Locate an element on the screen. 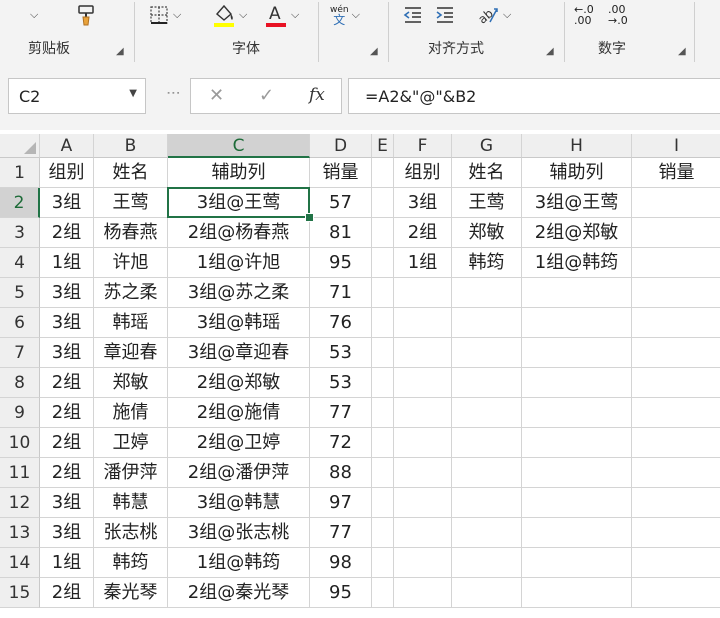  cell-i14 is located at coordinates (676, 563).